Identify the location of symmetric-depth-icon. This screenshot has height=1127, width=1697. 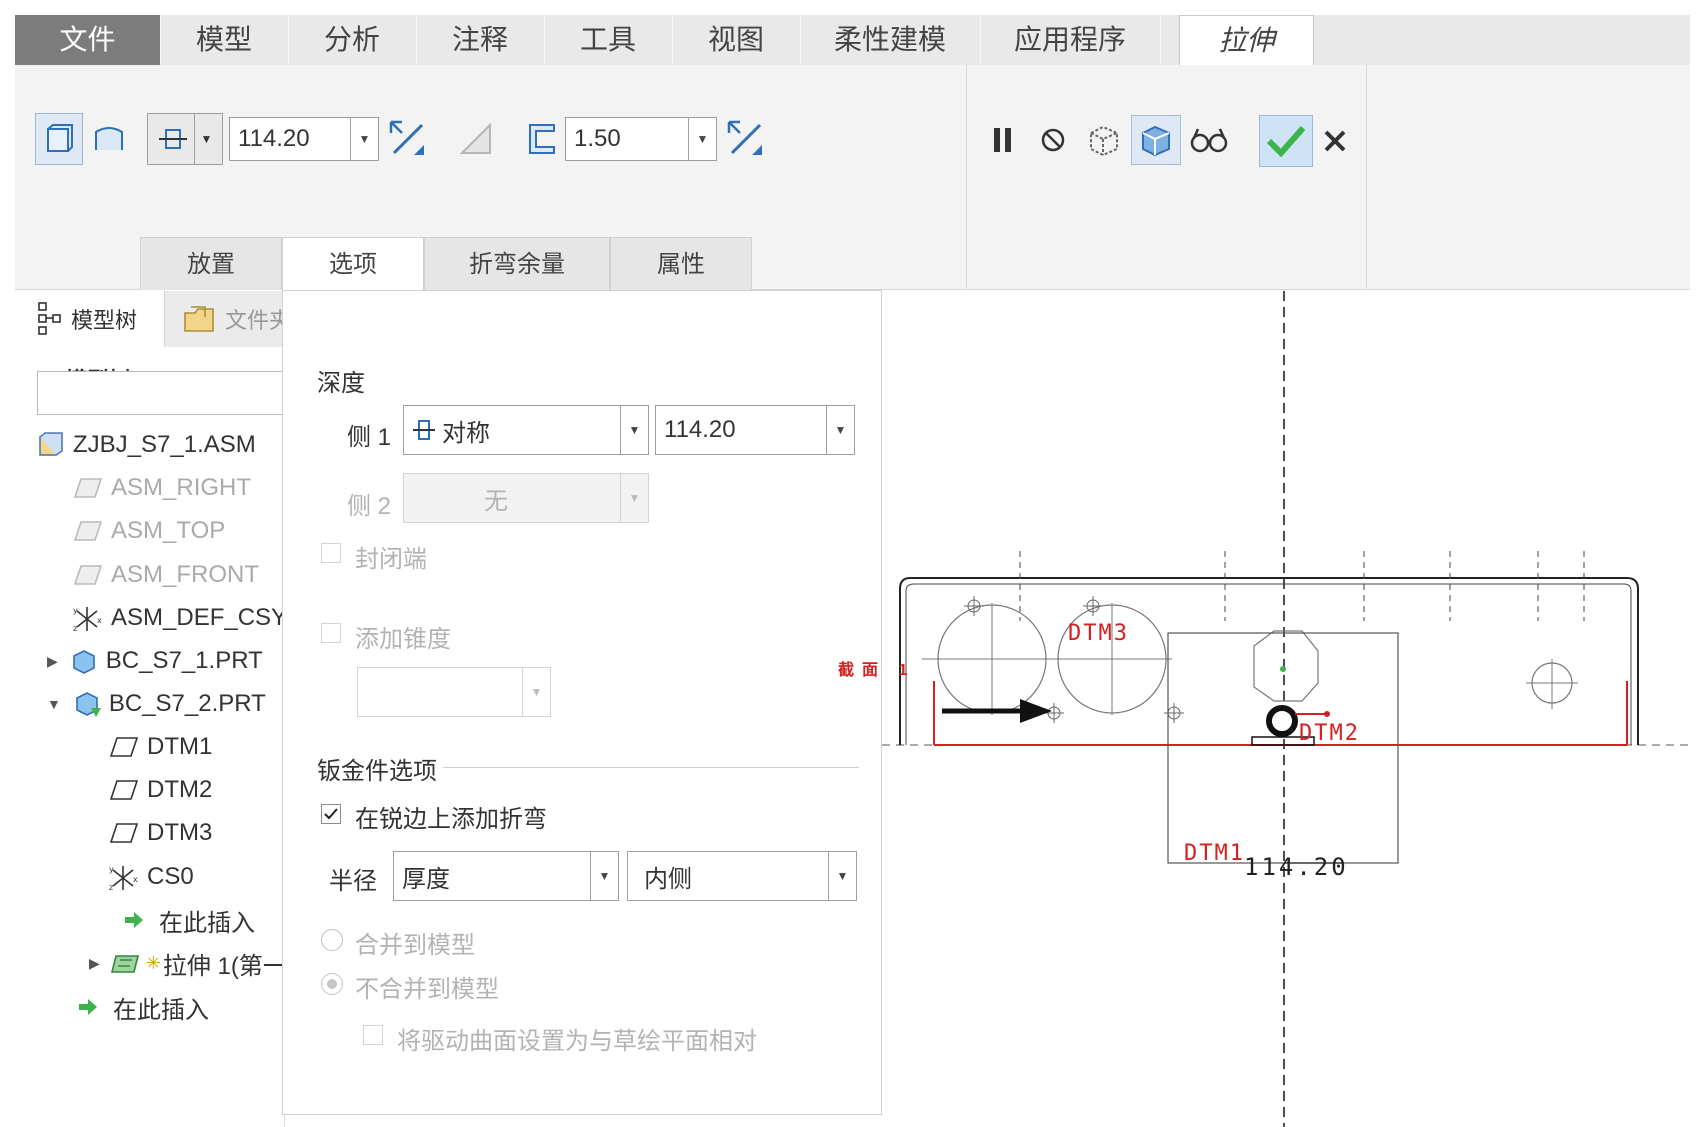
(172, 139).